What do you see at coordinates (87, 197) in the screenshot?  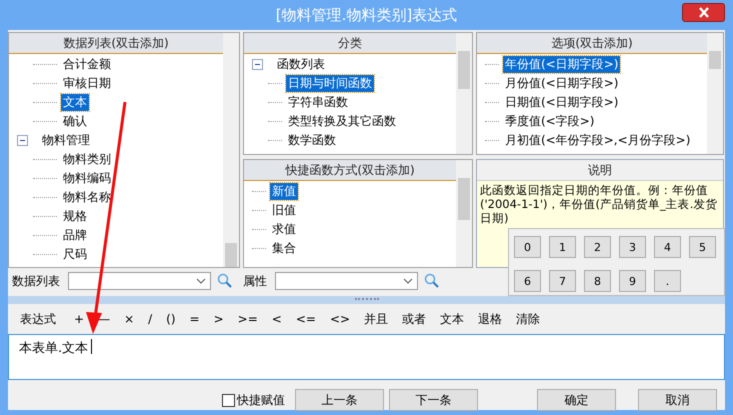 I see `tree-item: 物料名称` at bounding box center [87, 197].